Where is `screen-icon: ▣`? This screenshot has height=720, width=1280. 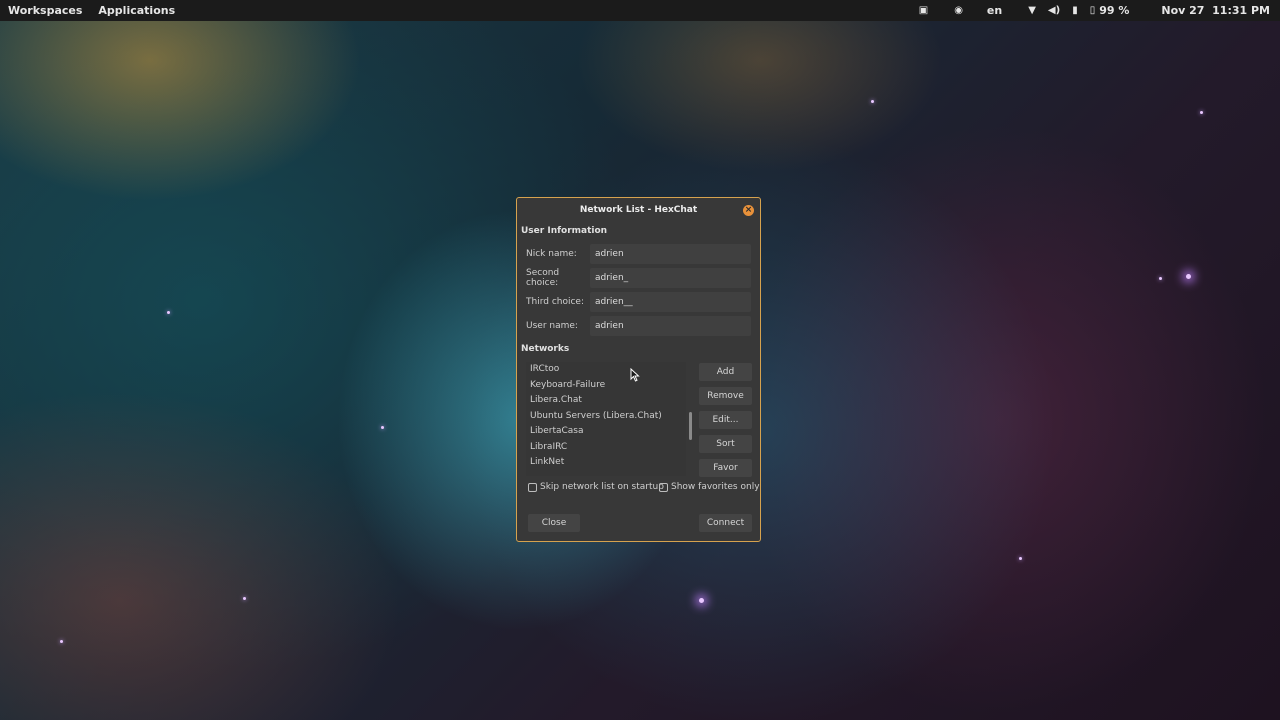 screen-icon: ▣ is located at coordinates (923, 10).